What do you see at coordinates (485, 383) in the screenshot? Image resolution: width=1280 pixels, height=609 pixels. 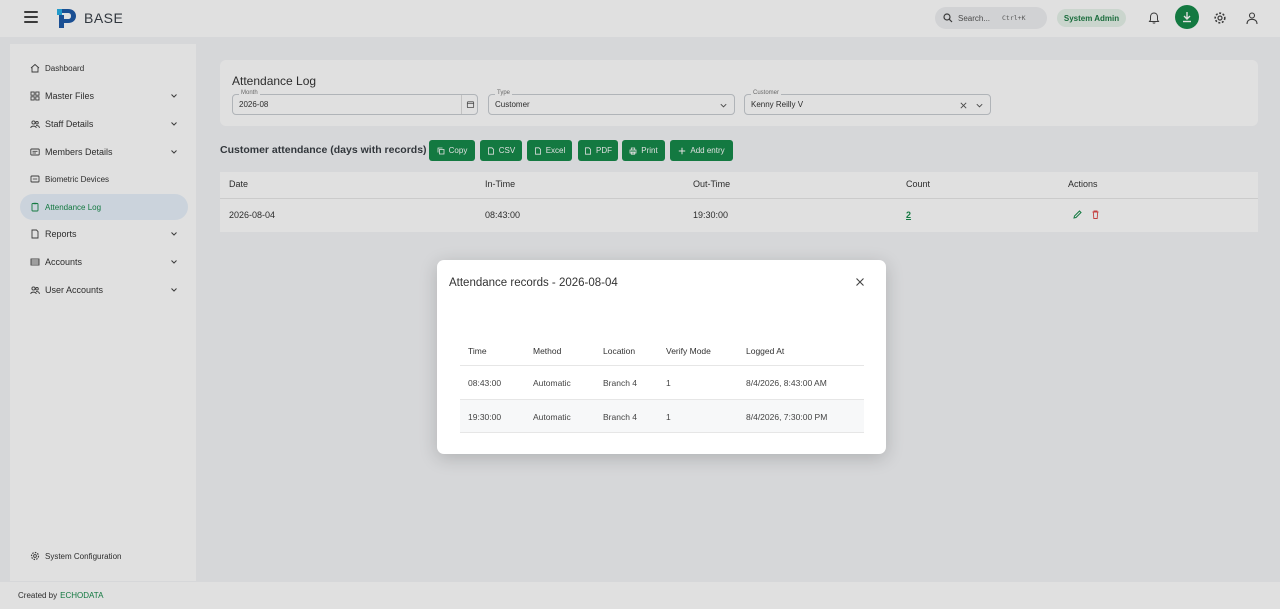 I see `cell-time: 08:43:00` at bounding box center [485, 383].